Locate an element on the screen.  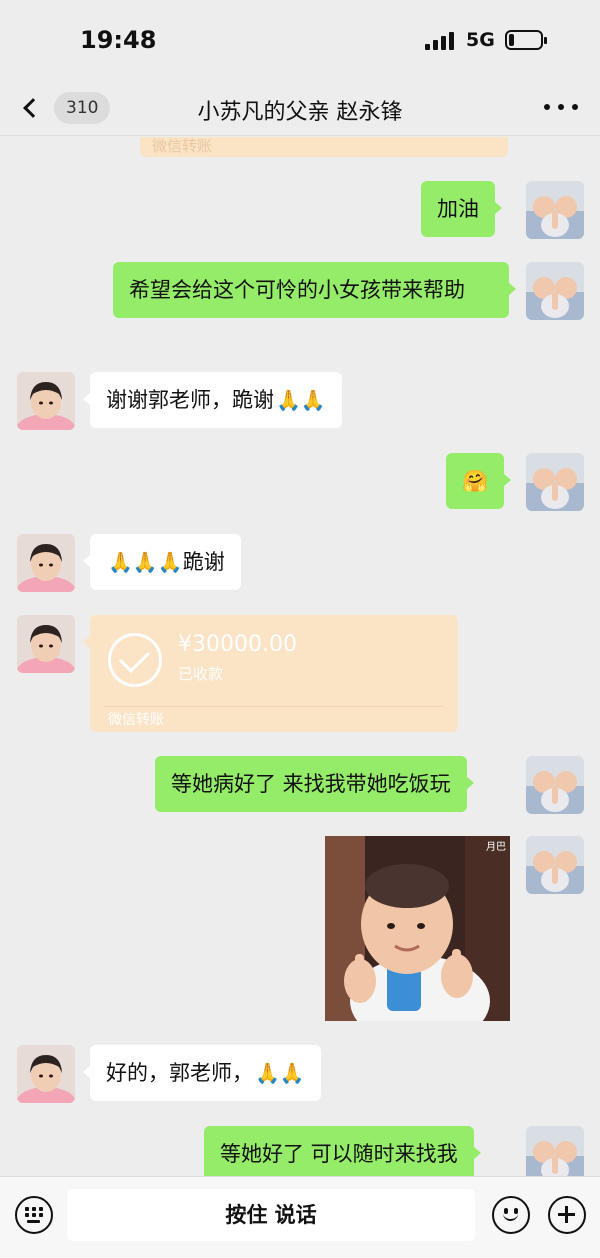
keyboard-icon is located at coordinates (34, 1215).